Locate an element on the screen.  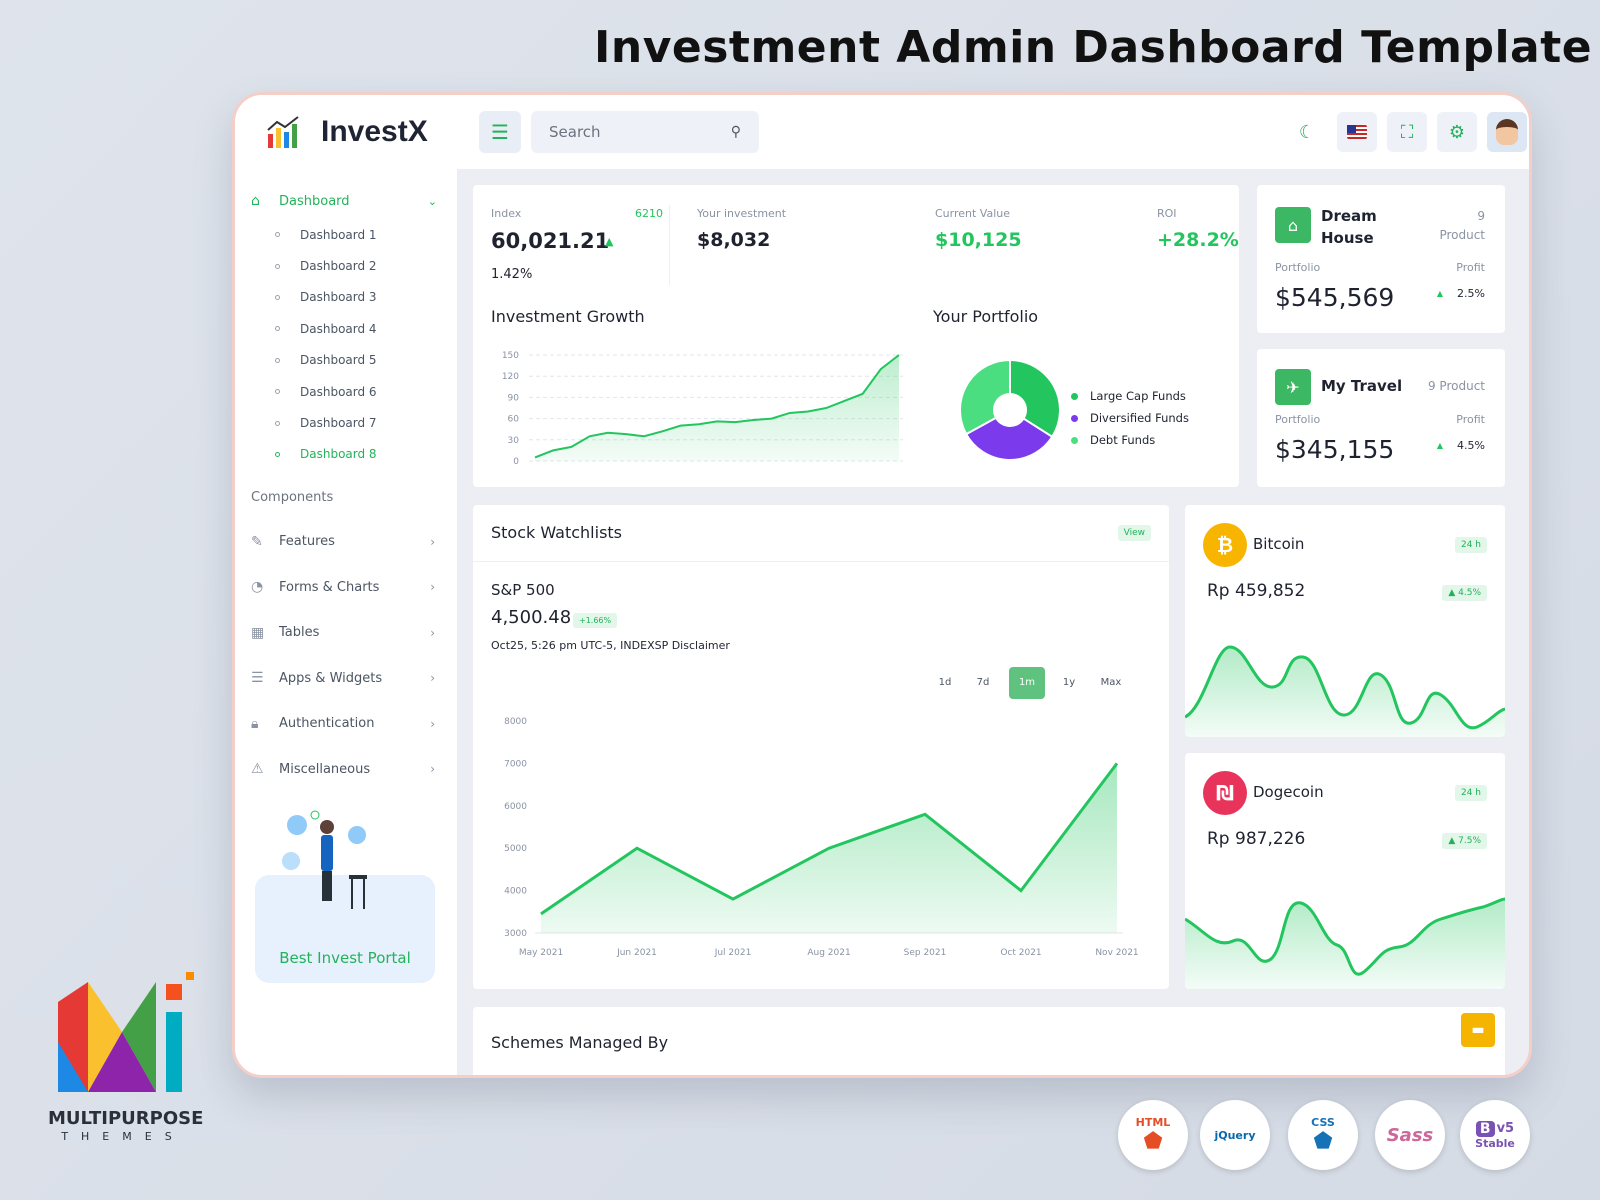
fullscreen-icon: ⛶ is located at coordinates (1407, 132).